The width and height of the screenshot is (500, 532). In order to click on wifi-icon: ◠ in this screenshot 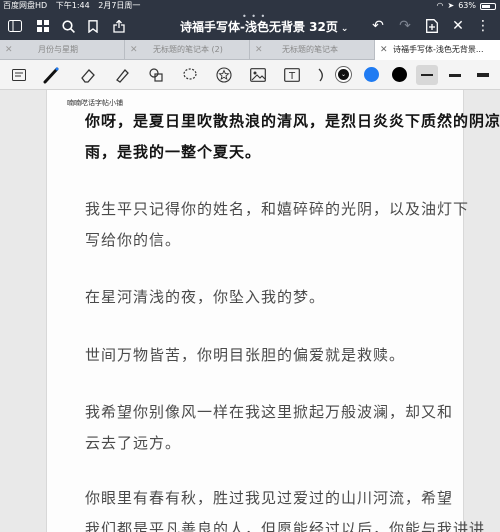, I will do `click(440, 5)`.